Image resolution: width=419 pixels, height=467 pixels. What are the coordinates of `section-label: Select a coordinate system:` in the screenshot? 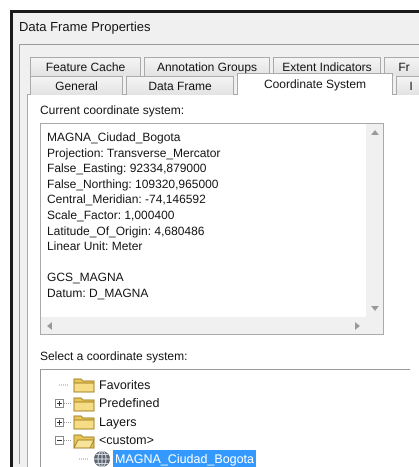 It's located at (114, 356).